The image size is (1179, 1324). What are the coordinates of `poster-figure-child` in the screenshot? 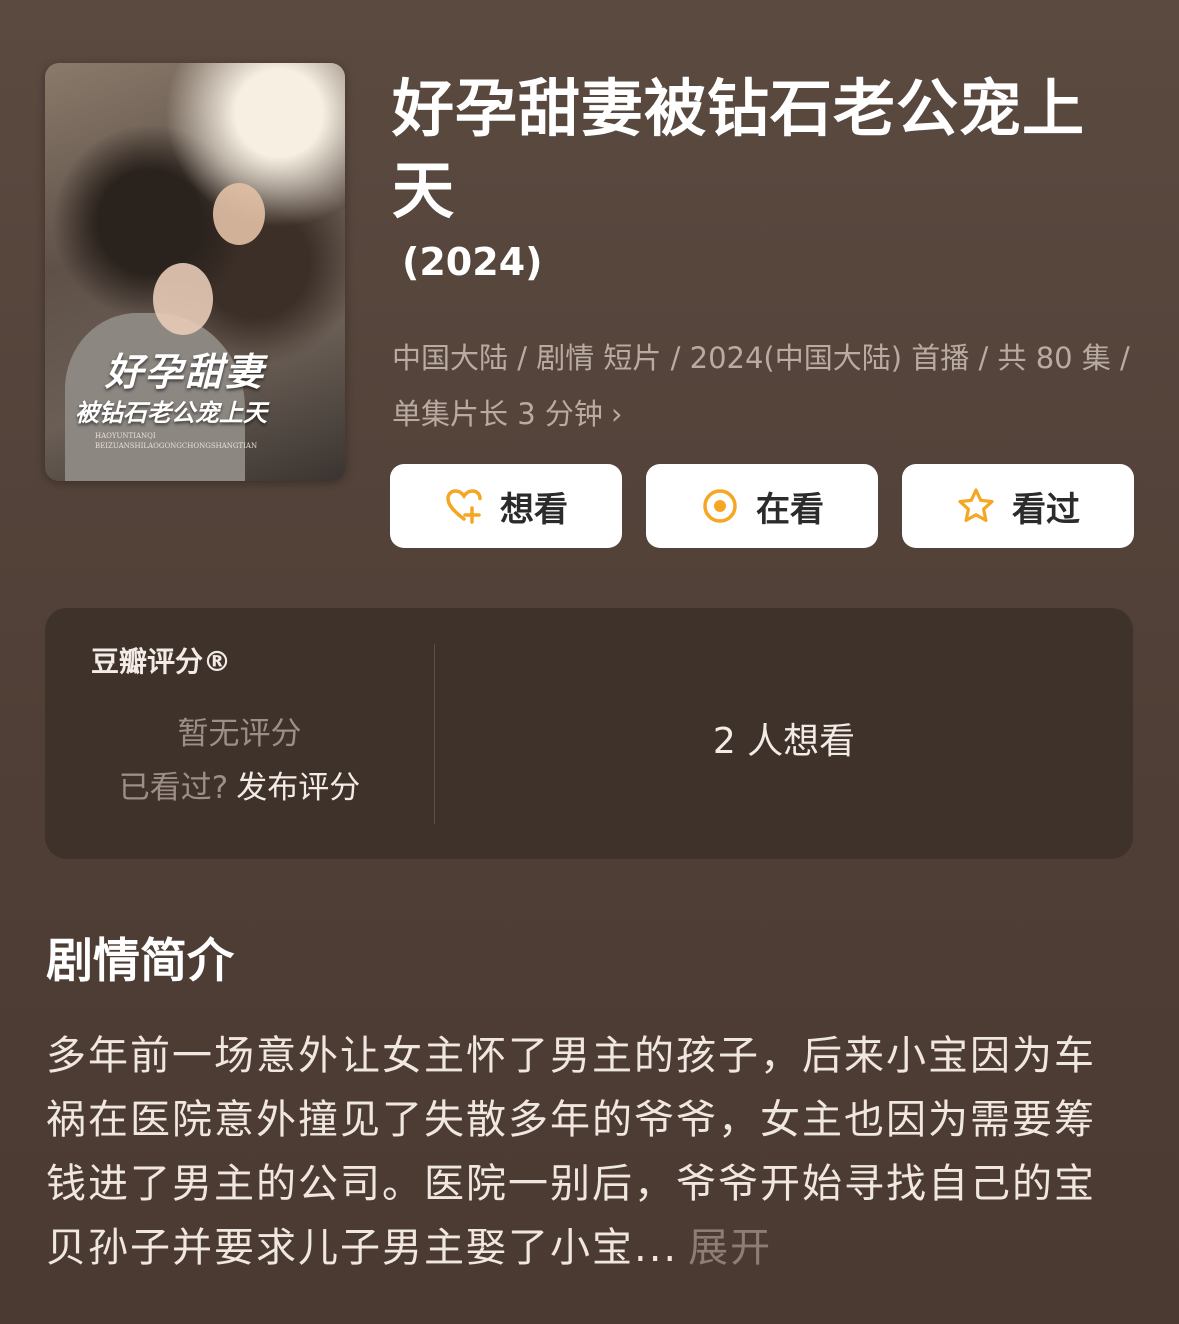 It's located at (239, 214).